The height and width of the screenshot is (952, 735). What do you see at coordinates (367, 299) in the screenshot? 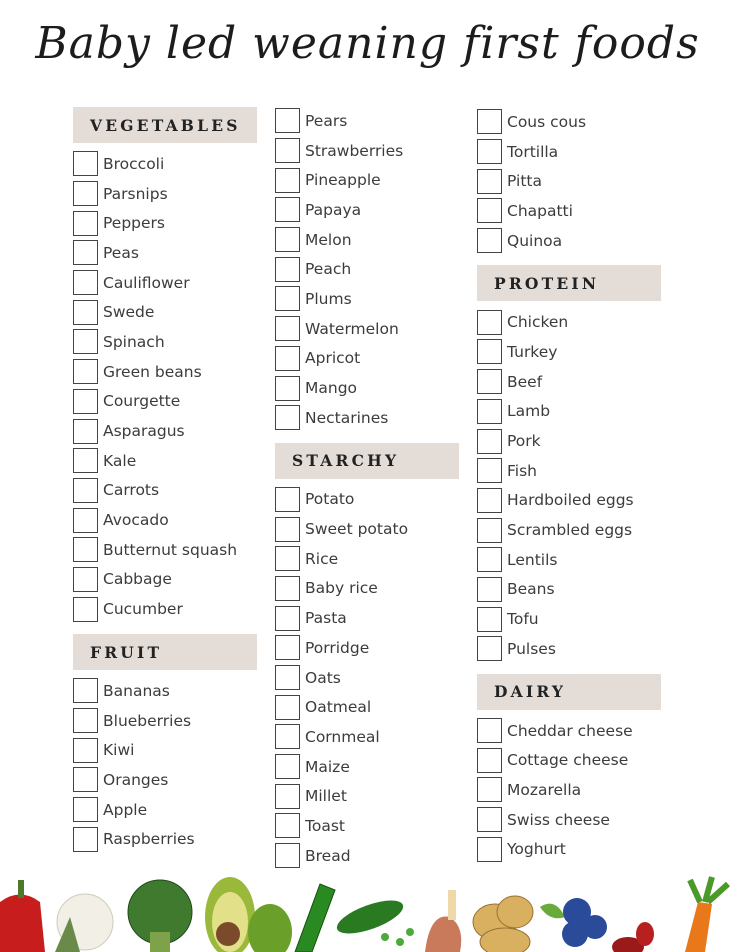
I see `checklist-item: Plums` at bounding box center [367, 299].